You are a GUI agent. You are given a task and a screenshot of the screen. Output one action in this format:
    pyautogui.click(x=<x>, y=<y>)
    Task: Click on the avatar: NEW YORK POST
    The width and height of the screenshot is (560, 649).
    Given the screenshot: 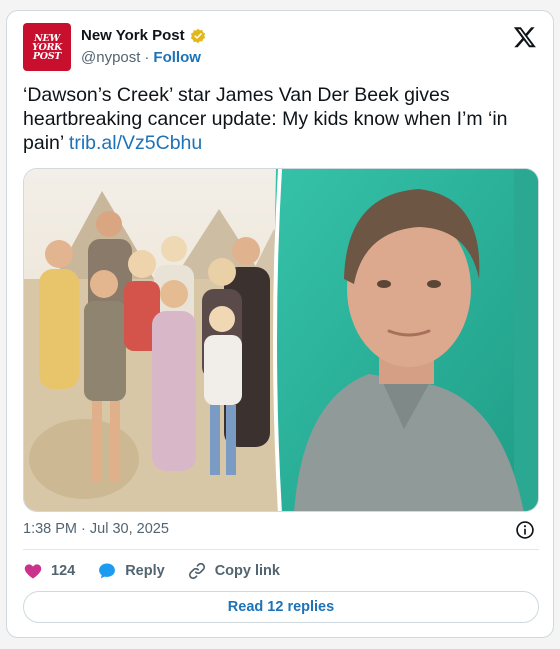 What is the action you would take?
    pyautogui.click(x=47, y=47)
    